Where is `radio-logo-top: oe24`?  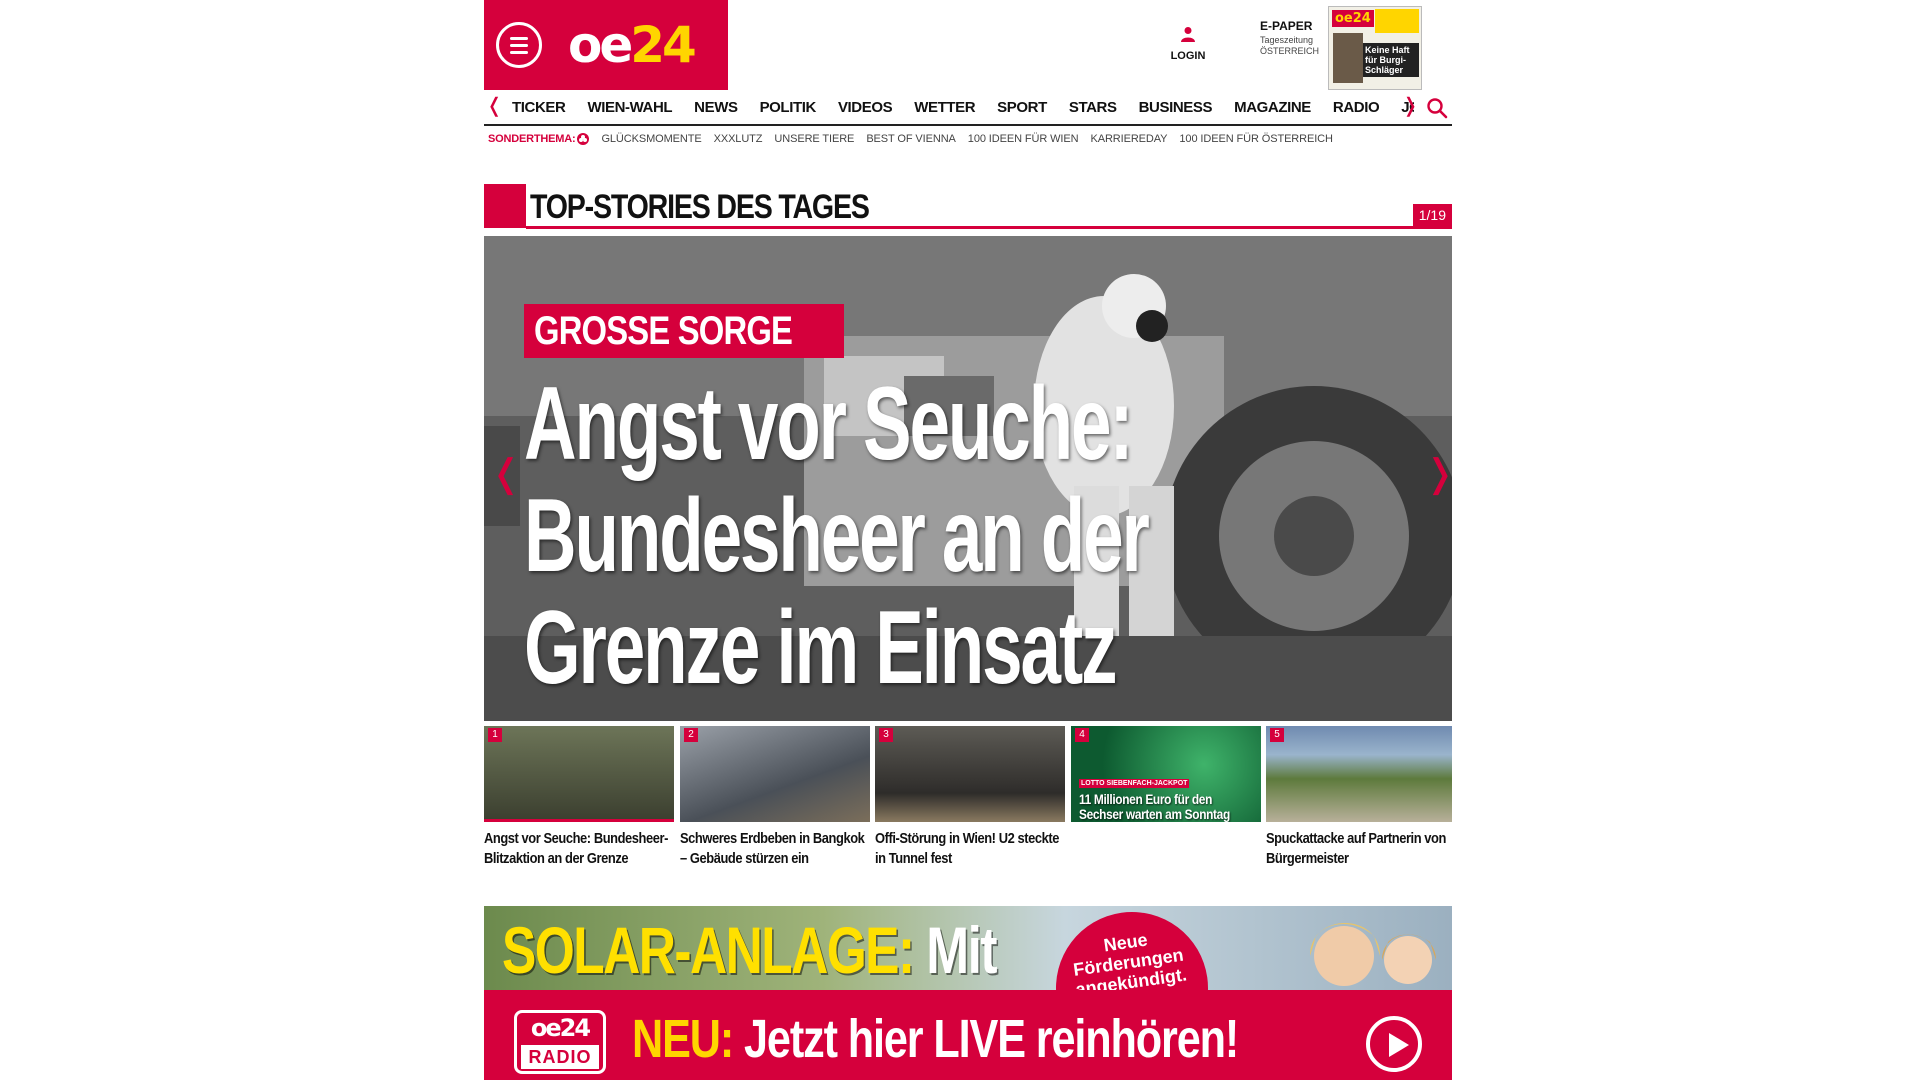 radio-logo-top: oe24 is located at coordinates (560, 1028).